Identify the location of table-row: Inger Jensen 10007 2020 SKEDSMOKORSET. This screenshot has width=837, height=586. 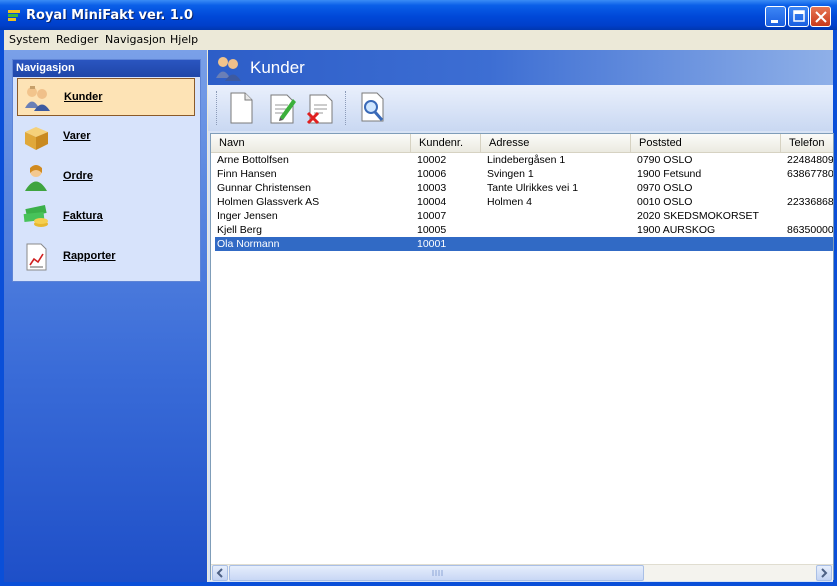
(524, 216).